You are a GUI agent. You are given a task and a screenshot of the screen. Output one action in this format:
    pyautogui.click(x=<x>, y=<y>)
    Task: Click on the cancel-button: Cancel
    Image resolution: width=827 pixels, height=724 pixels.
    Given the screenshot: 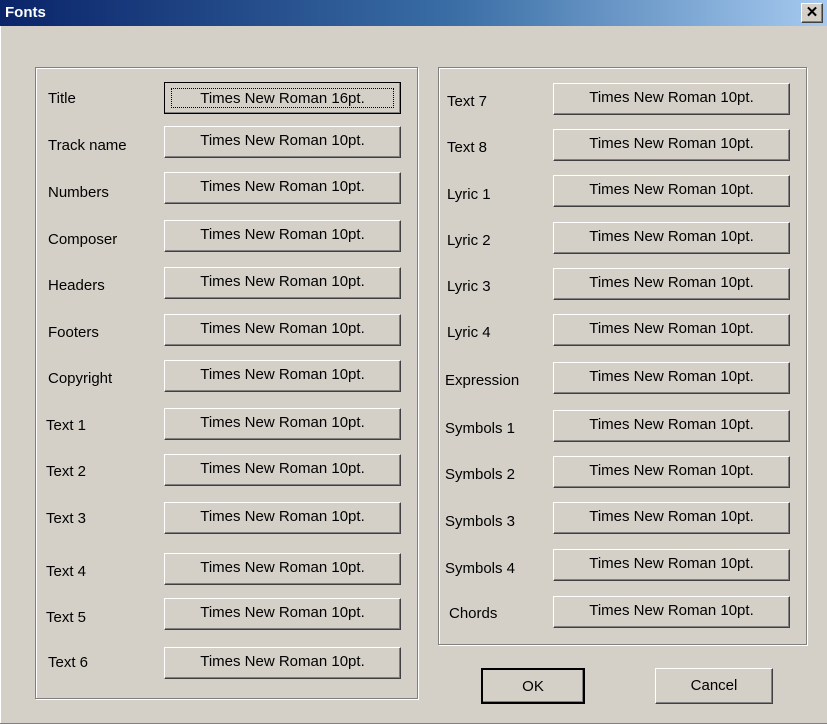 What is the action you would take?
    pyautogui.click(x=714, y=686)
    